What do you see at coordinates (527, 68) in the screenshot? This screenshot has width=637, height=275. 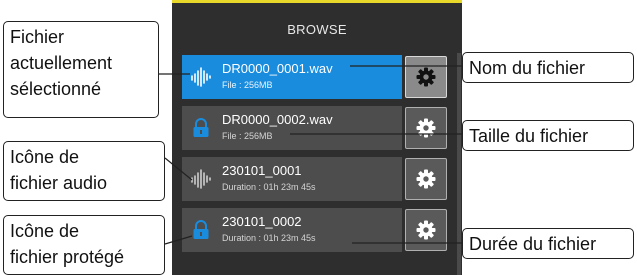 I see `callout-line: Nom du fichier` at bounding box center [527, 68].